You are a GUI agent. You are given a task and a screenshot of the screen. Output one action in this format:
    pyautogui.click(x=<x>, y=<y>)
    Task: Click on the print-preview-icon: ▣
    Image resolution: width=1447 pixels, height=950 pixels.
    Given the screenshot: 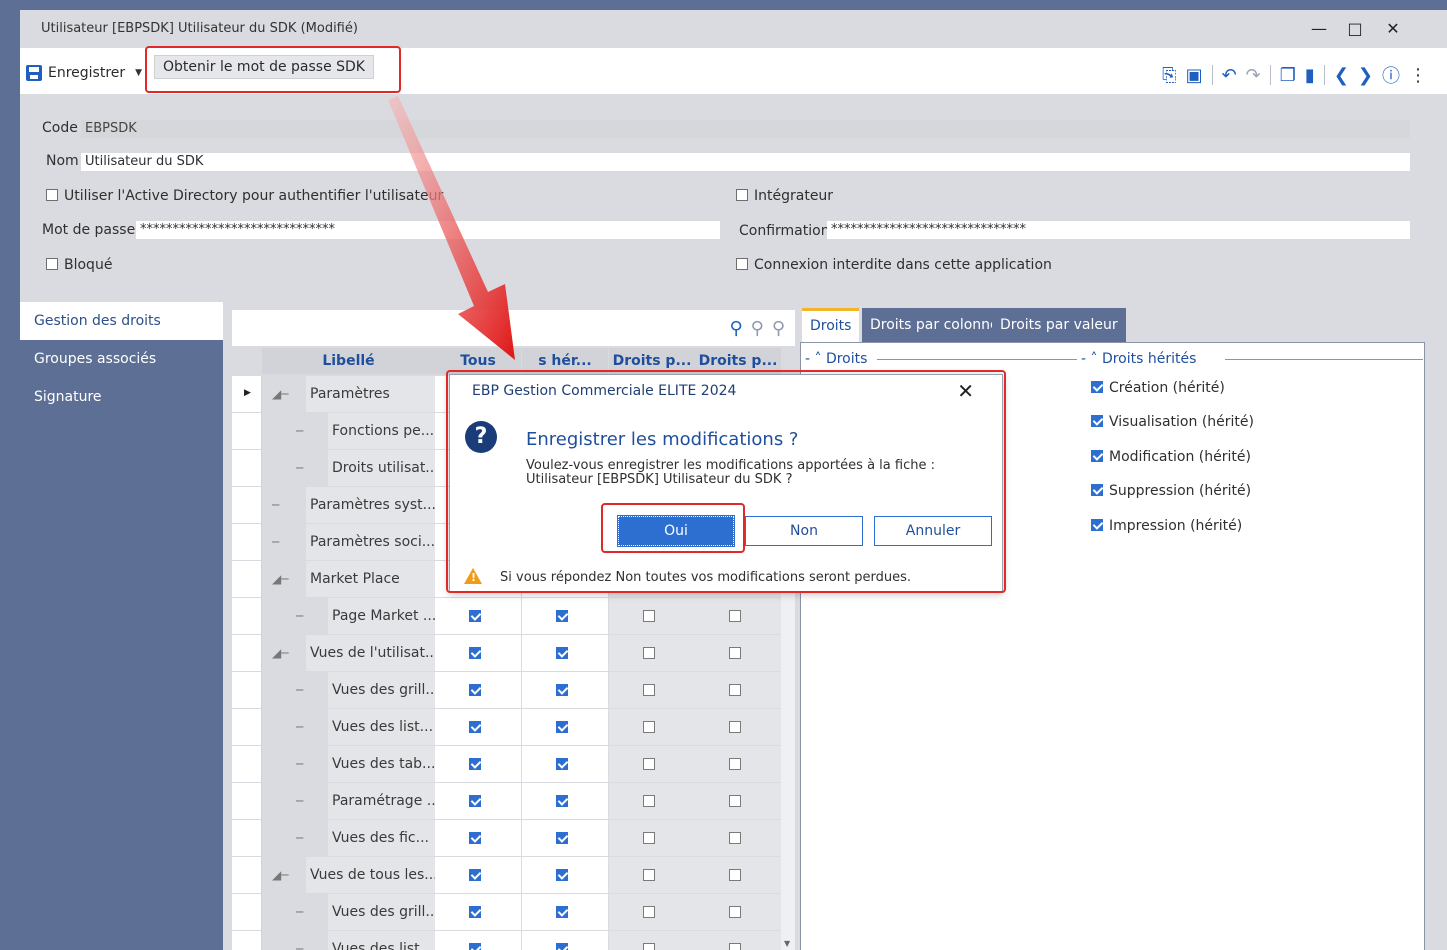 What is the action you would take?
    pyautogui.click(x=1194, y=75)
    